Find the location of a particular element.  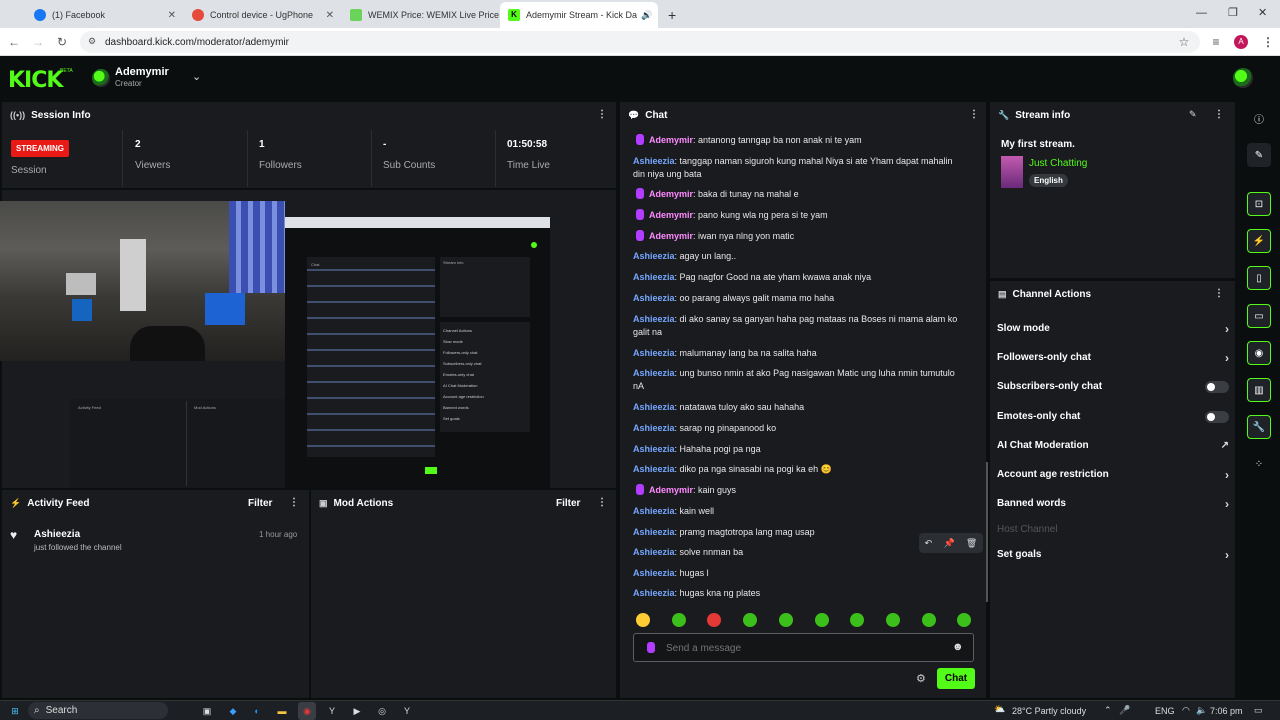

profile-avatar: A is located at coordinates (1241, 42).